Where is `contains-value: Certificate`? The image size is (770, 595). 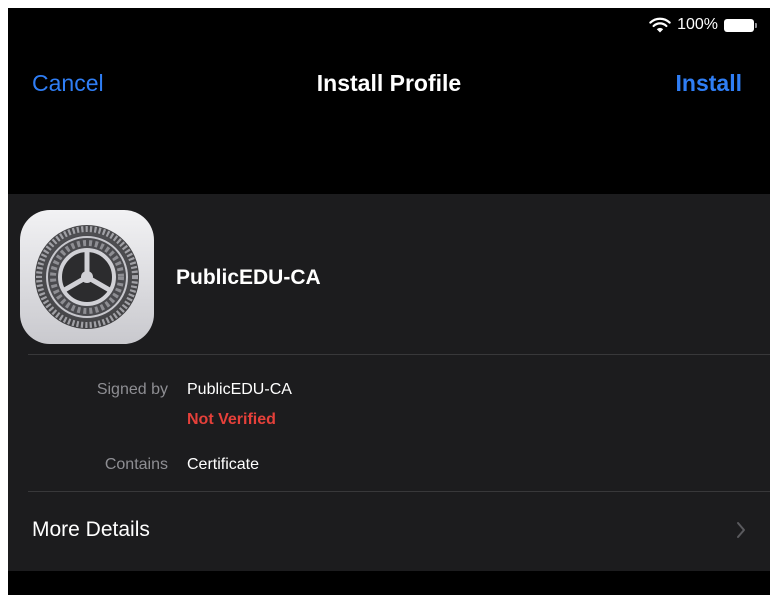 contains-value: Certificate is located at coordinates (223, 464).